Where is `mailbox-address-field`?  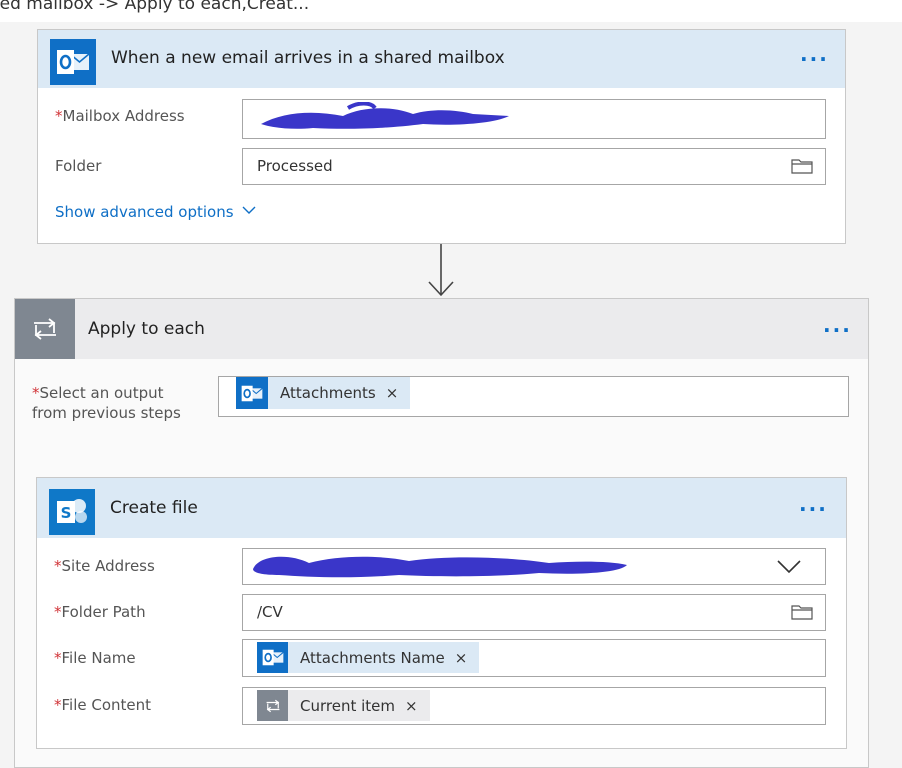
mailbox-address-field is located at coordinates (534, 119).